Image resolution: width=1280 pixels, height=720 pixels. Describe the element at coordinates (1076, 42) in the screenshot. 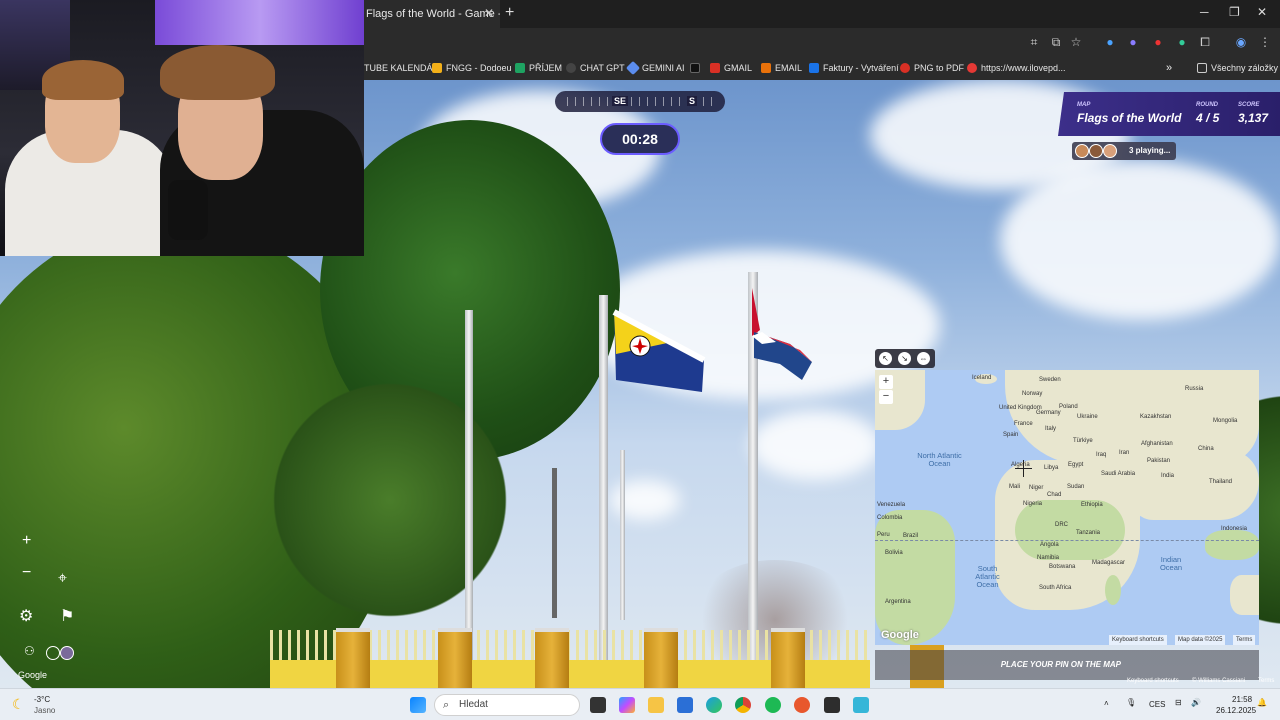

I see `bookmark-star-icon: ☆` at that location.